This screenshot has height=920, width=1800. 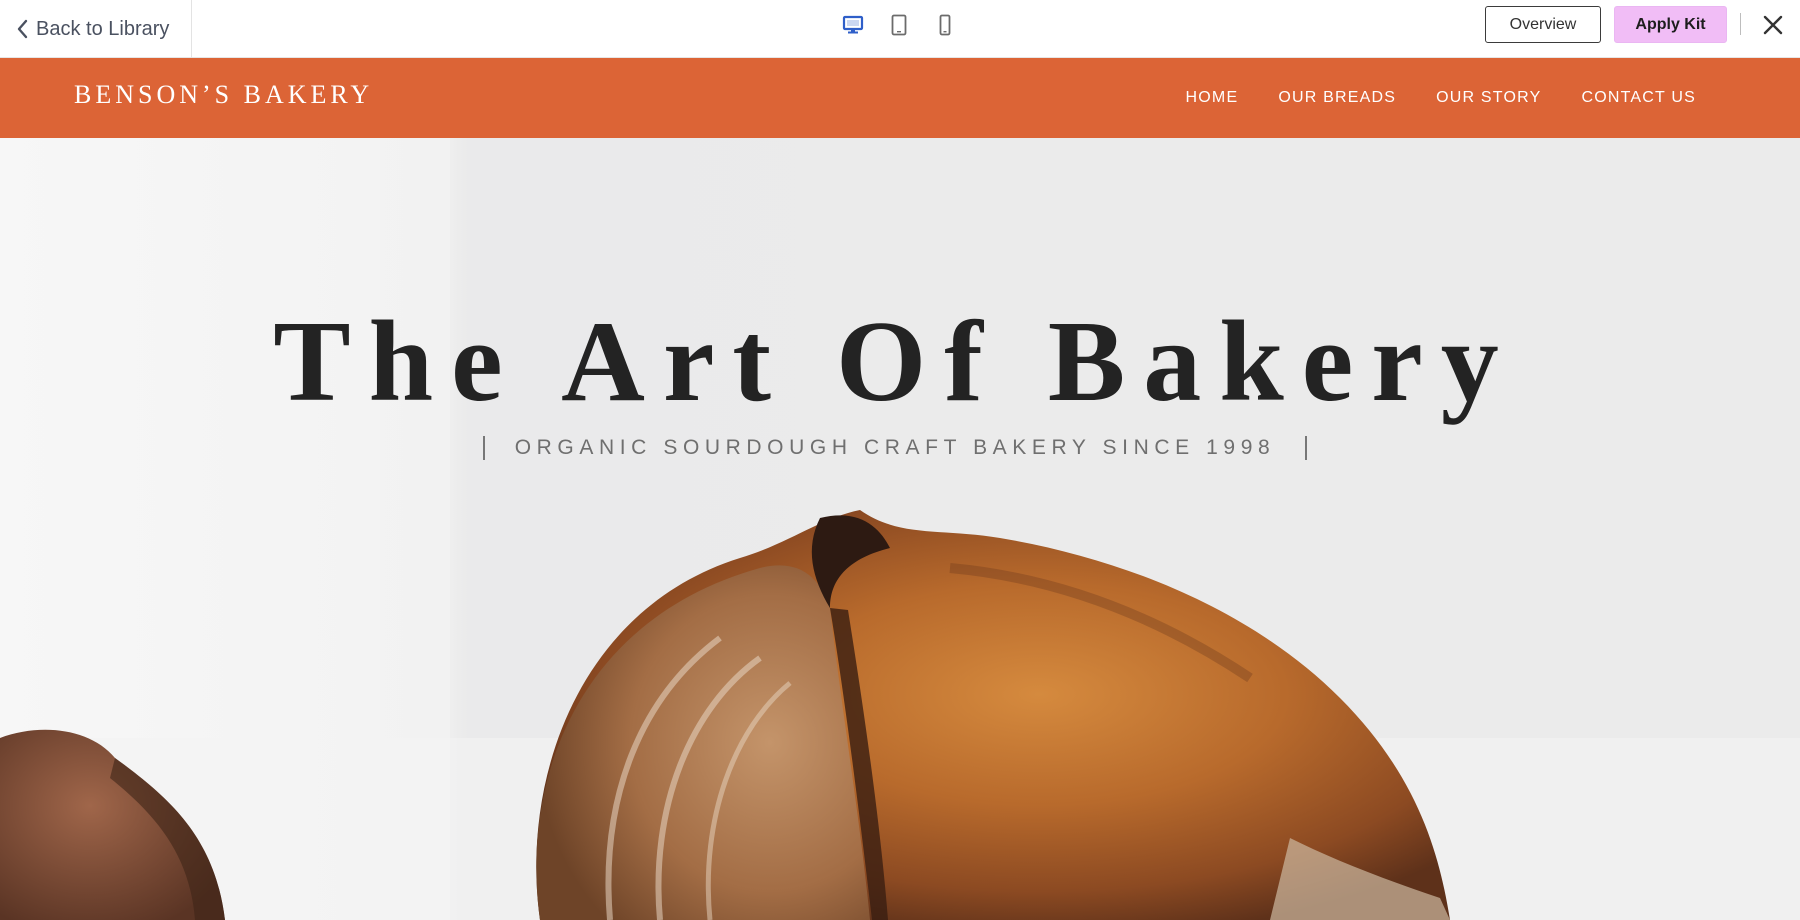 What do you see at coordinates (1543, 24) in the screenshot?
I see `overview-button: Overview` at bounding box center [1543, 24].